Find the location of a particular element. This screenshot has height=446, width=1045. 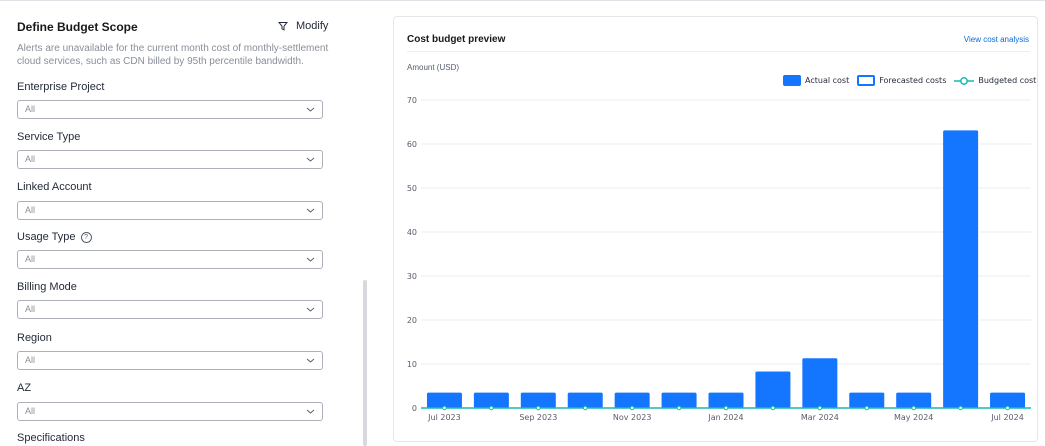

linked-account-select: All is located at coordinates (170, 210).